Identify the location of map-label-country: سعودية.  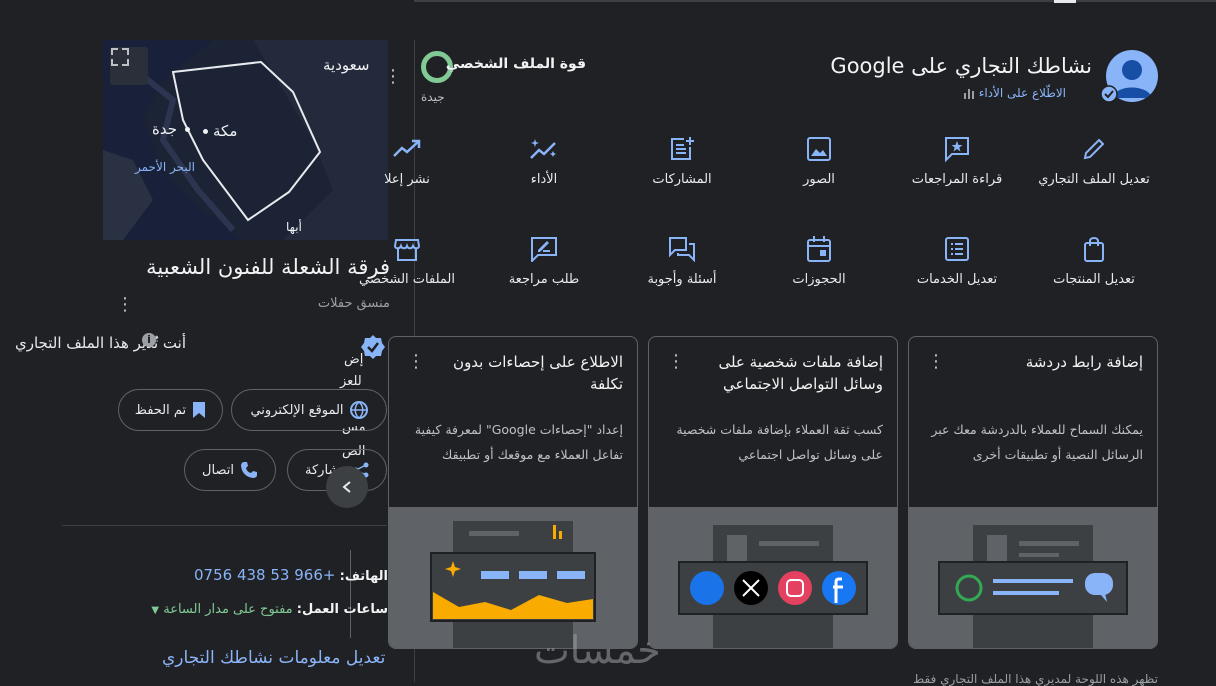
(346, 65).